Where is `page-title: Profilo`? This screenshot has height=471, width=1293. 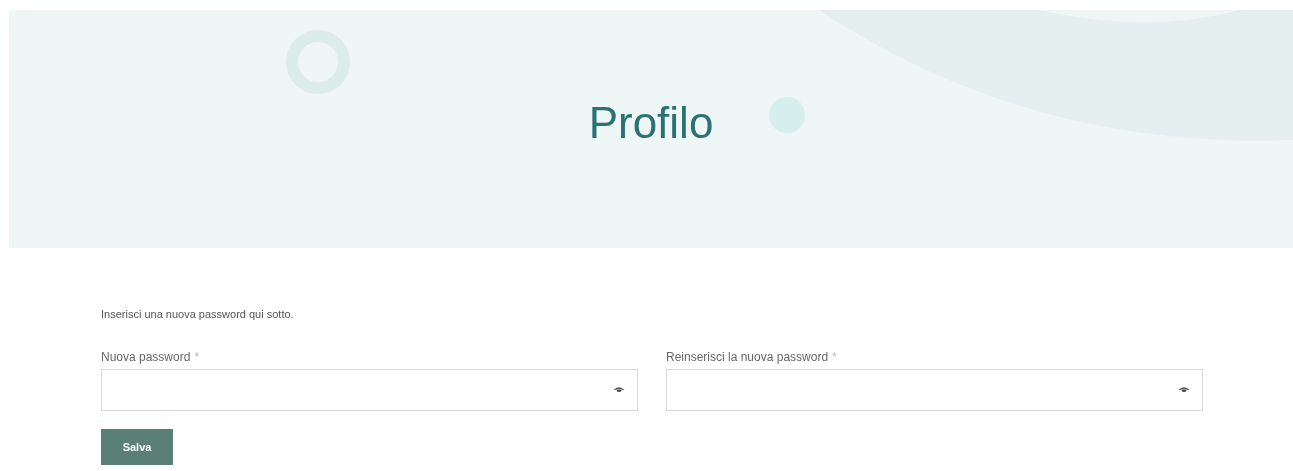 page-title: Profilo is located at coordinates (651, 123).